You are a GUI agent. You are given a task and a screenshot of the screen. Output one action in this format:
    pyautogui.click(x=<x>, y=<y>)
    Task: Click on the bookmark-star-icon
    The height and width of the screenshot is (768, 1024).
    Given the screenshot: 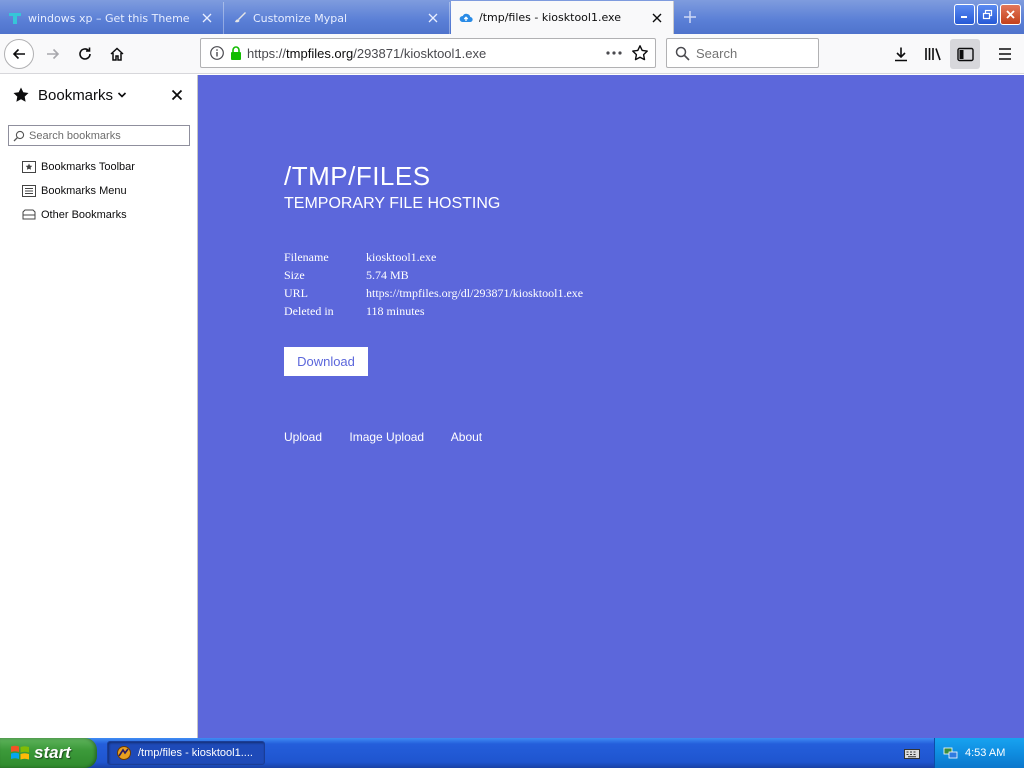 What is the action you would take?
    pyautogui.click(x=640, y=53)
    